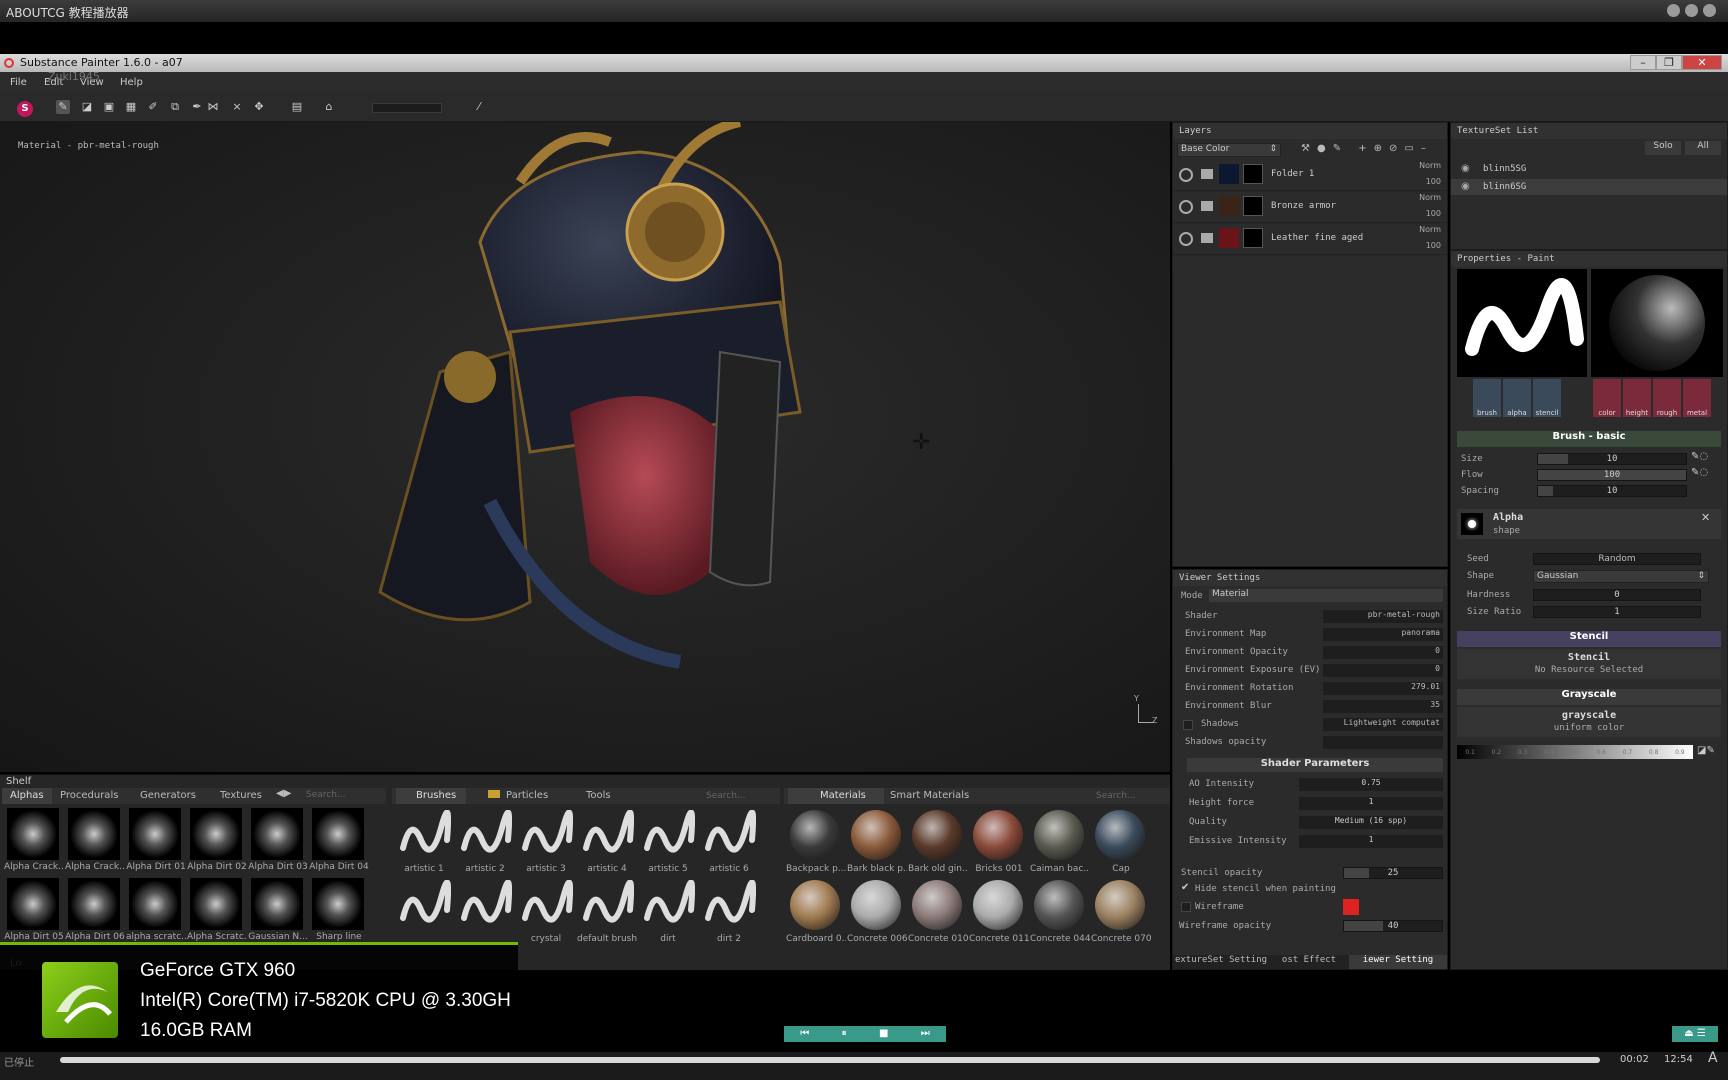 This screenshot has height=1080, width=1728. I want to click on shelf-item: artistic 2, so click(485, 842).